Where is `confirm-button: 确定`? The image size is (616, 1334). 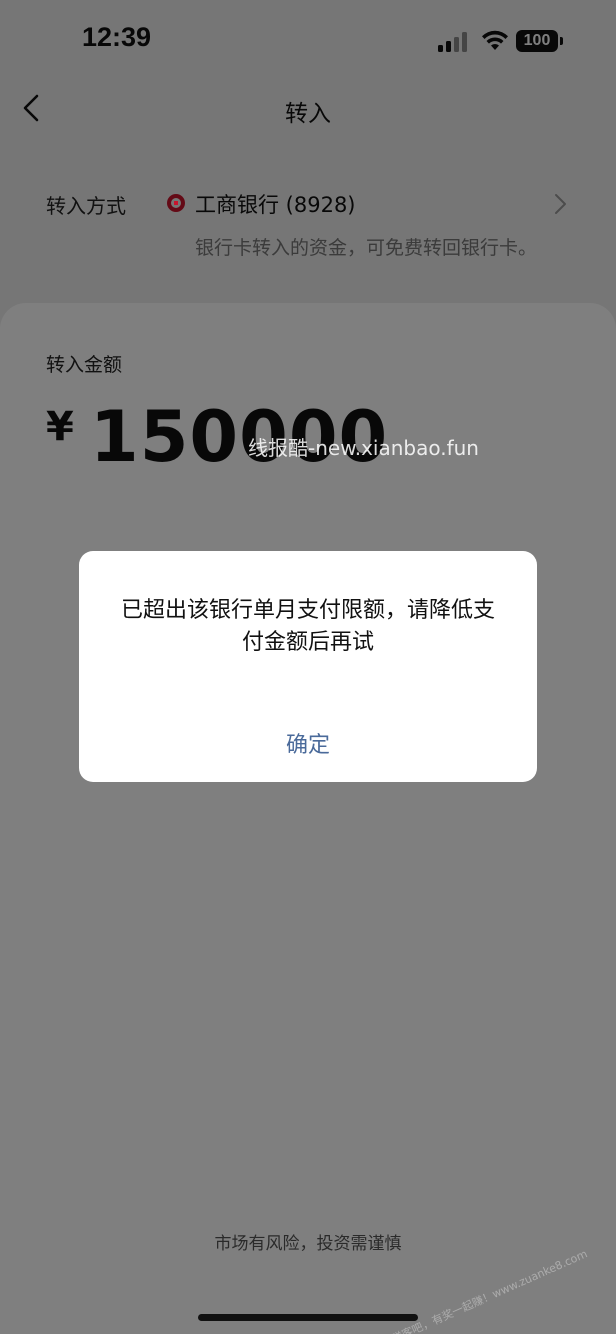
confirm-button: 确定 is located at coordinates (308, 743).